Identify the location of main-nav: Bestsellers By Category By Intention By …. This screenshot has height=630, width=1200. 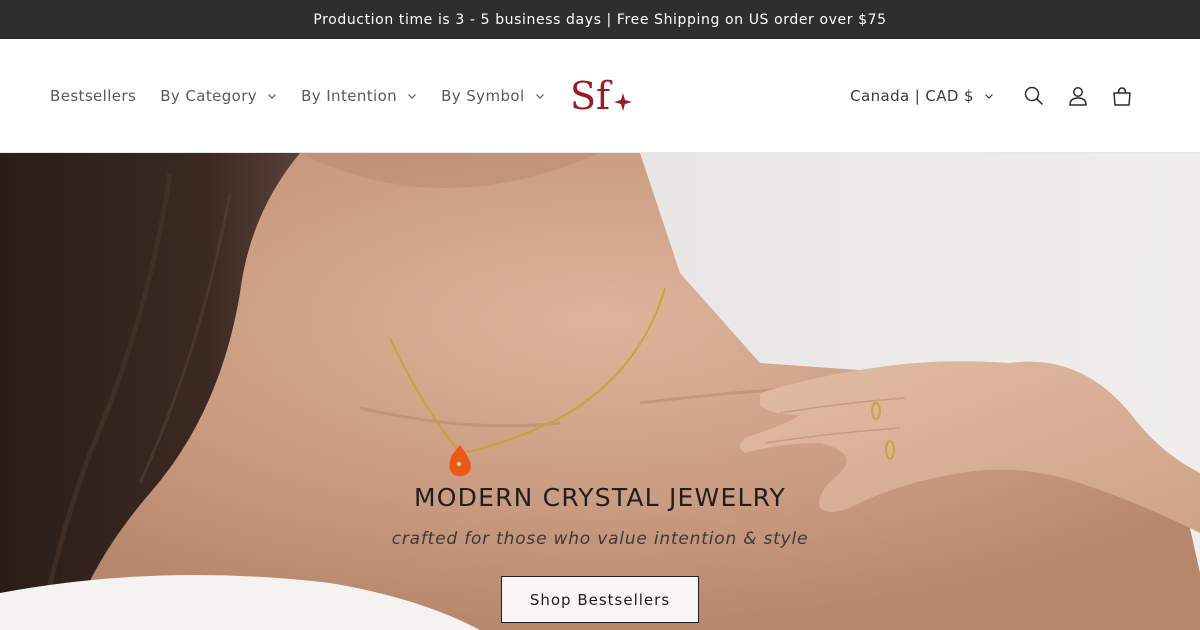
(309, 96).